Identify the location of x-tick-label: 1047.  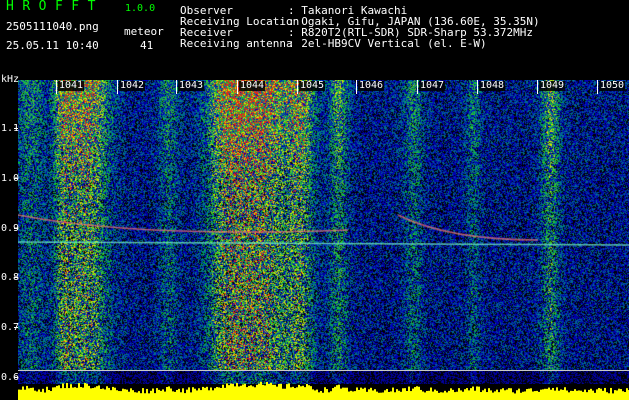
(432, 85).